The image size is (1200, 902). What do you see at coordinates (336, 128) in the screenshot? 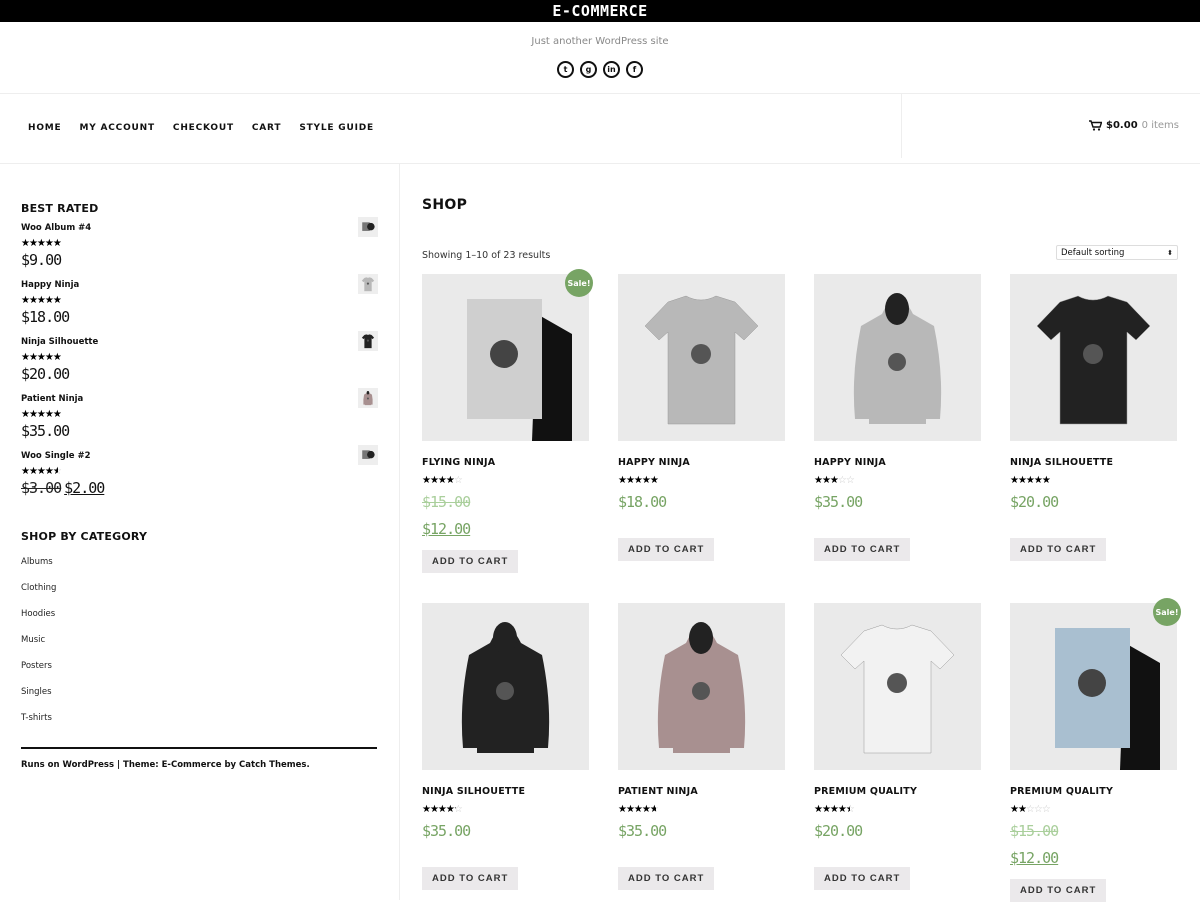
I see `nav-item-style-guide: STYLE GUIDE` at bounding box center [336, 128].